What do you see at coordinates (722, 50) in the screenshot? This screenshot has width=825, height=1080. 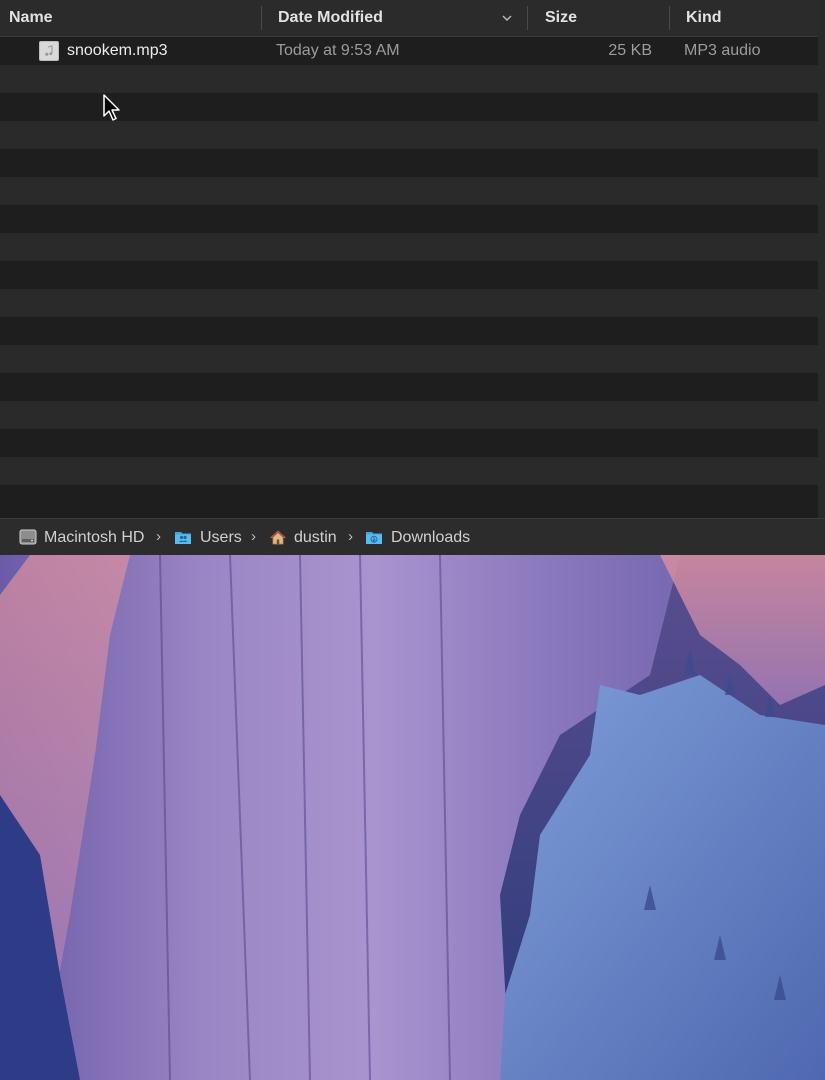 I see `file-kind: MP3 audio` at bounding box center [722, 50].